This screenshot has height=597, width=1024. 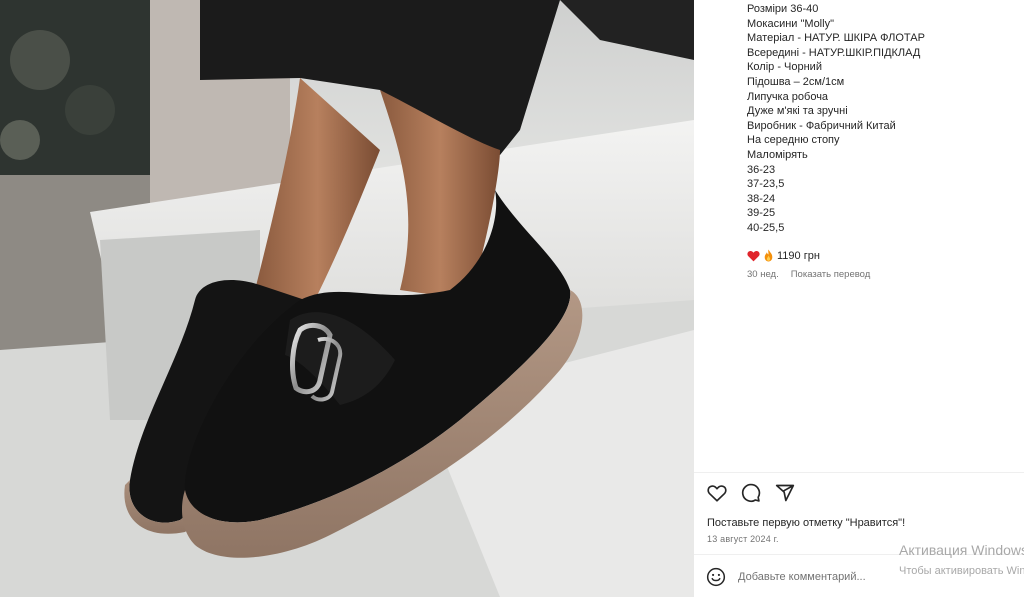 What do you see at coordinates (798, 255) in the screenshot?
I see `price-text: 1190 грн` at bounding box center [798, 255].